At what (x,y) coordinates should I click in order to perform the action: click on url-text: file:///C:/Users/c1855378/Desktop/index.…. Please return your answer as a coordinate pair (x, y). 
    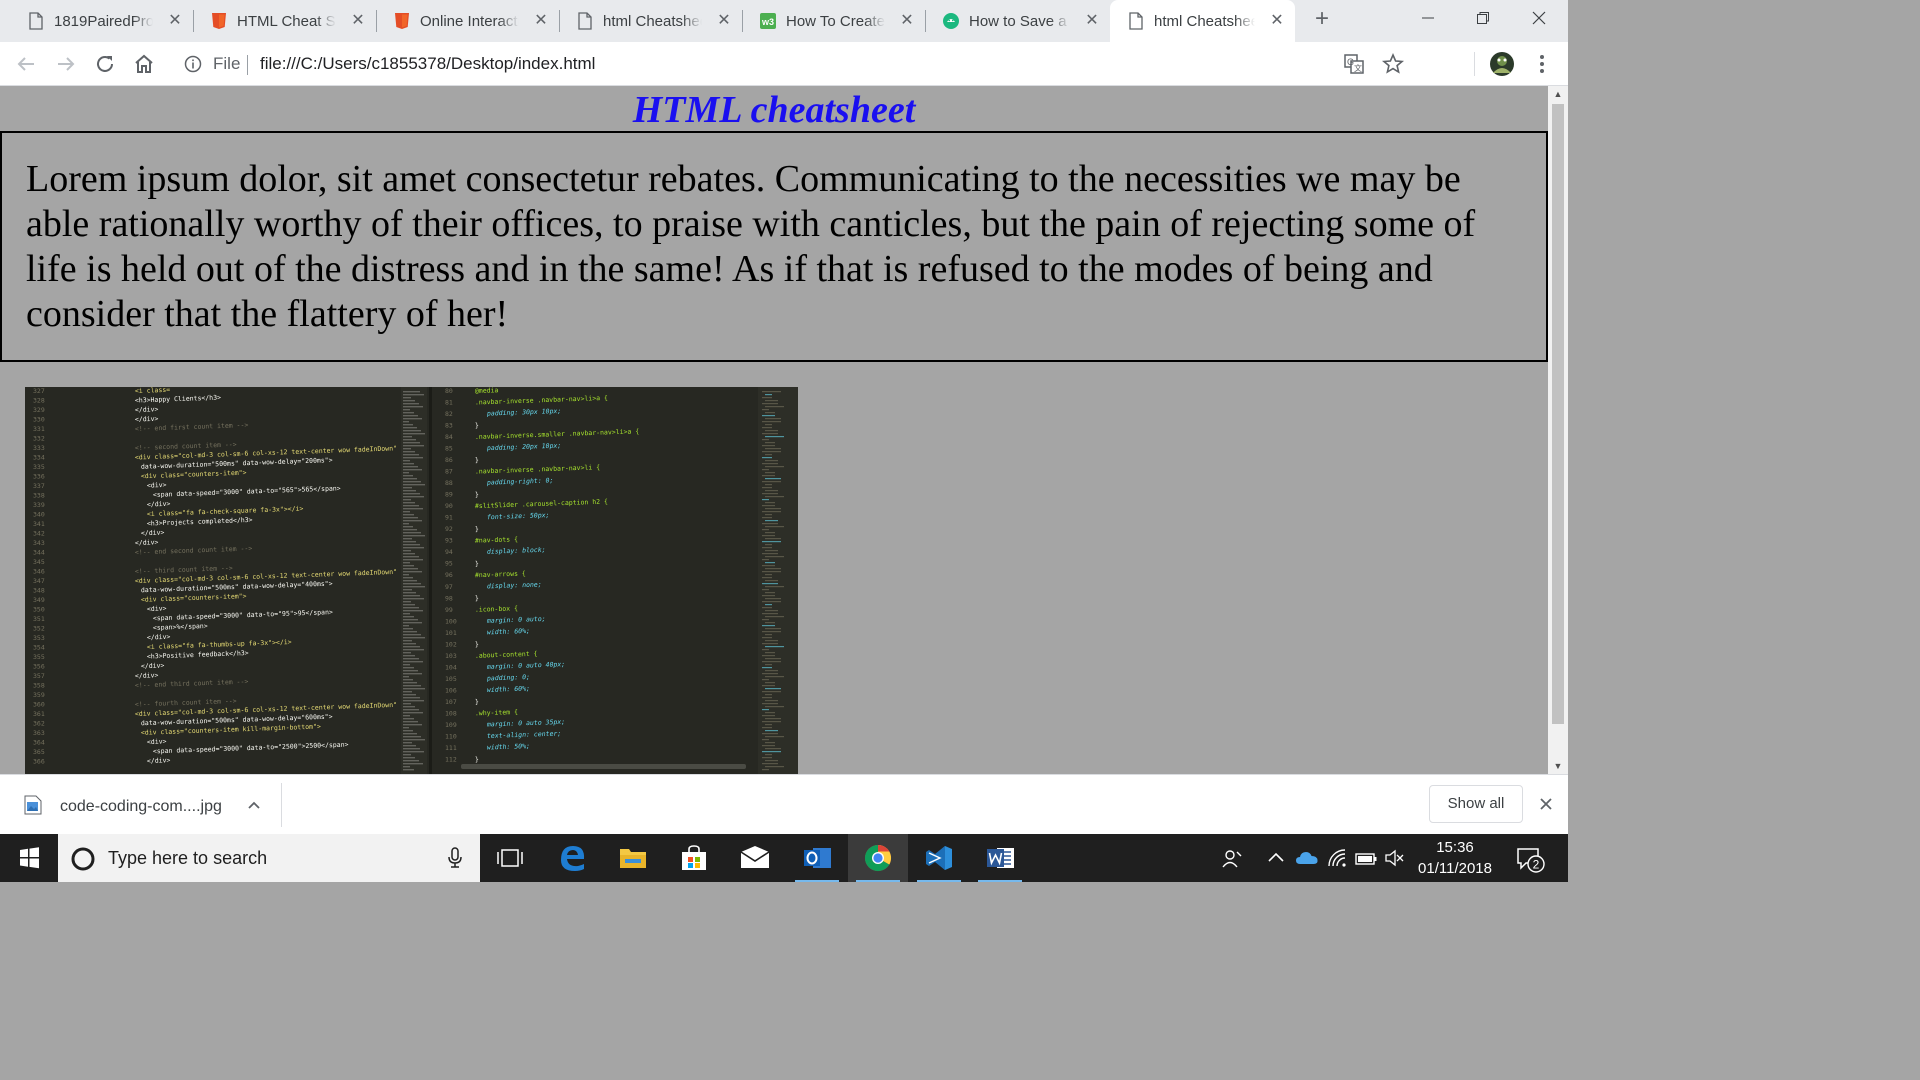
    Looking at the image, I should click on (427, 64).